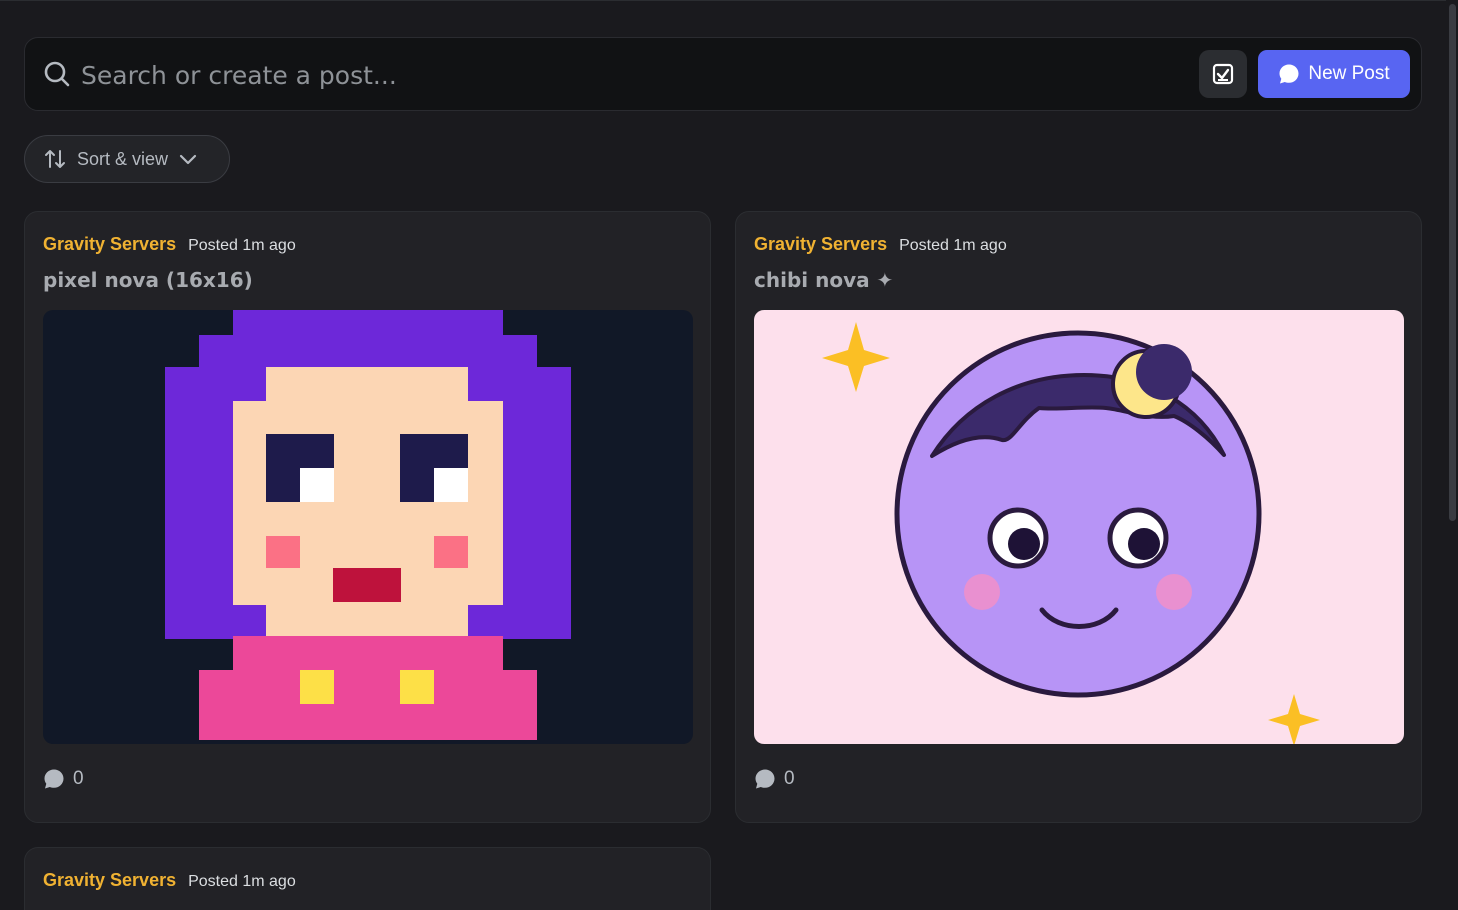  I want to click on sort-view-button: Sort & view, so click(127, 159).